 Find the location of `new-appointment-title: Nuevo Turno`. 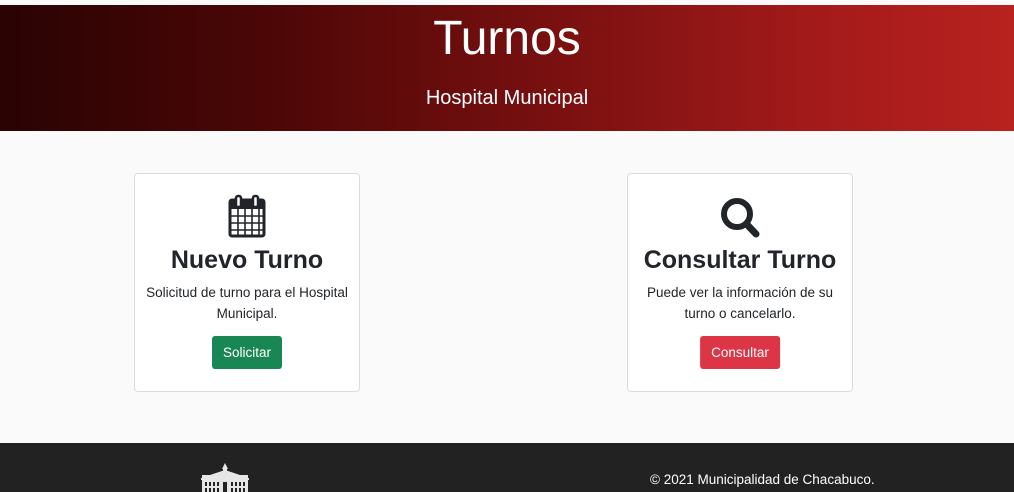

new-appointment-title: Nuevo Turno is located at coordinates (247, 260).